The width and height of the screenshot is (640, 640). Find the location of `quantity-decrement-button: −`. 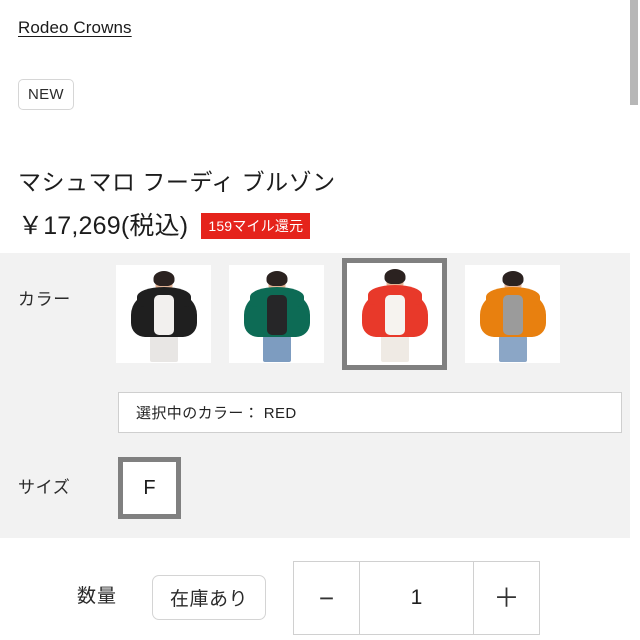

quantity-decrement-button: − is located at coordinates (327, 598).